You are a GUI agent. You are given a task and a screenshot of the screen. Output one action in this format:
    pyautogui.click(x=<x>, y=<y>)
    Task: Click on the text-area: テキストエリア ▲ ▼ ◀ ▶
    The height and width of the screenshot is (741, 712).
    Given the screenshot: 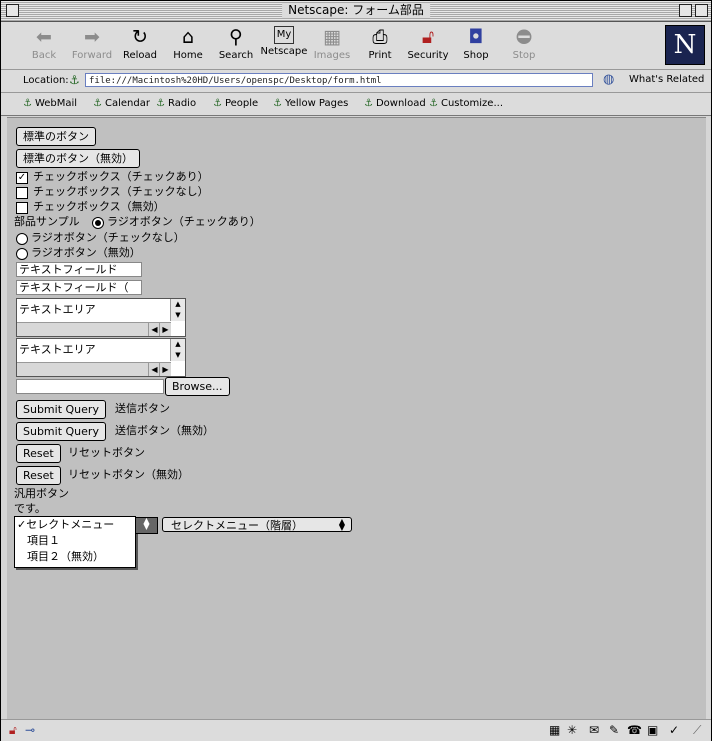 What is the action you would take?
    pyautogui.click(x=101, y=317)
    